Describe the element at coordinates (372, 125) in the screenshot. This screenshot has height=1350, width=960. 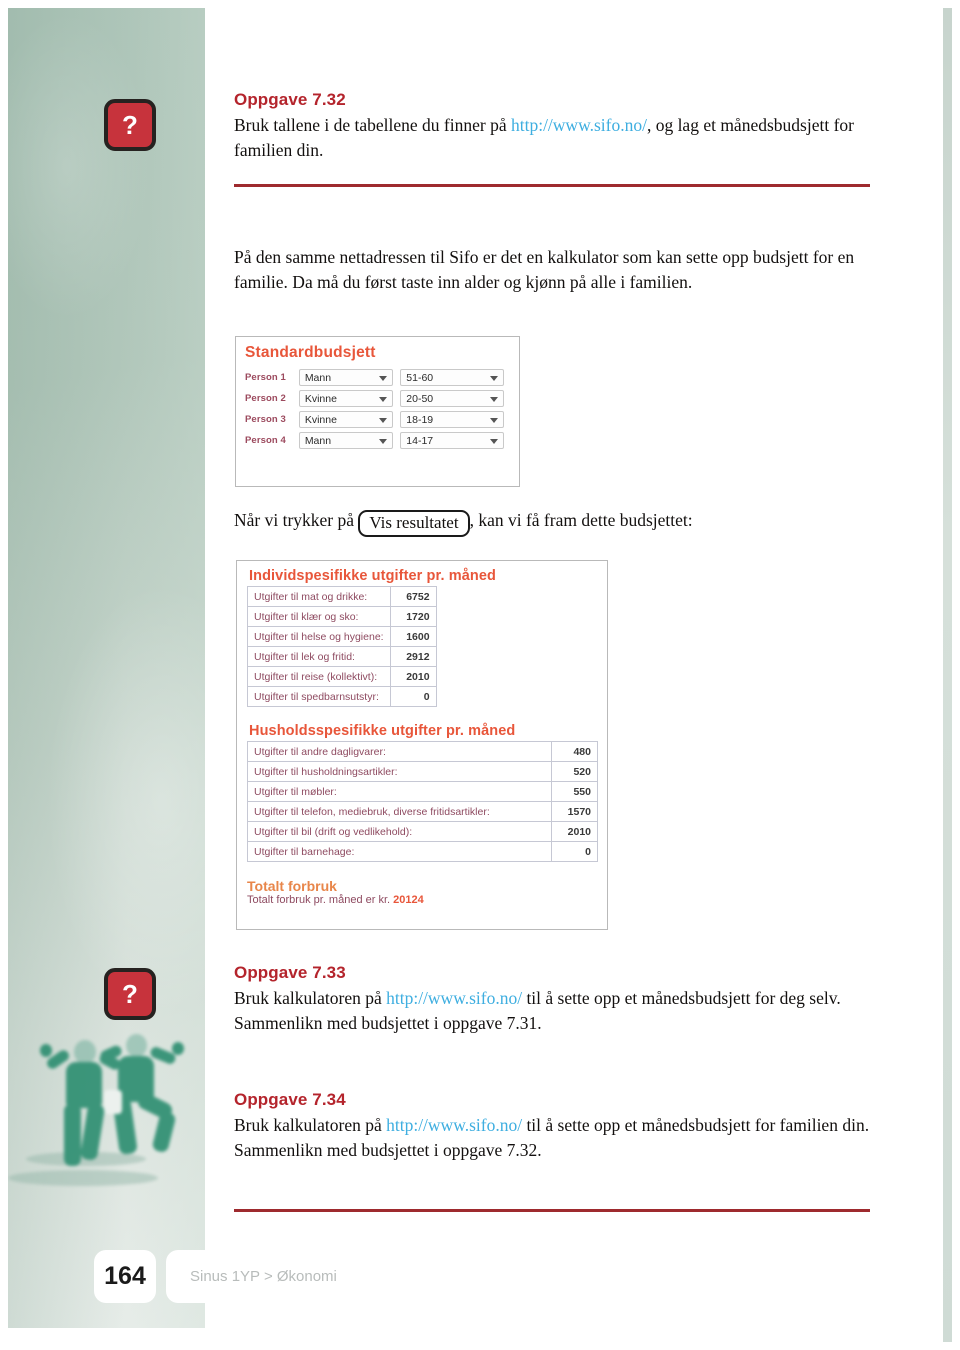
I see `exercise-732-text-part1: Bruk tallene i de tabellene du finner på` at that location.